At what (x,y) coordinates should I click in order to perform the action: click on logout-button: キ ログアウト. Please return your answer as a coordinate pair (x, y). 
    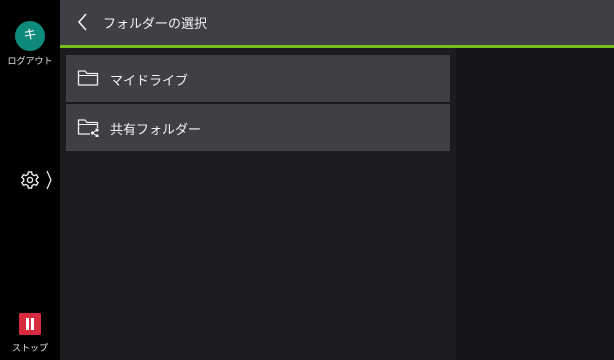
    Looking at the image, I should click on (30, 44).